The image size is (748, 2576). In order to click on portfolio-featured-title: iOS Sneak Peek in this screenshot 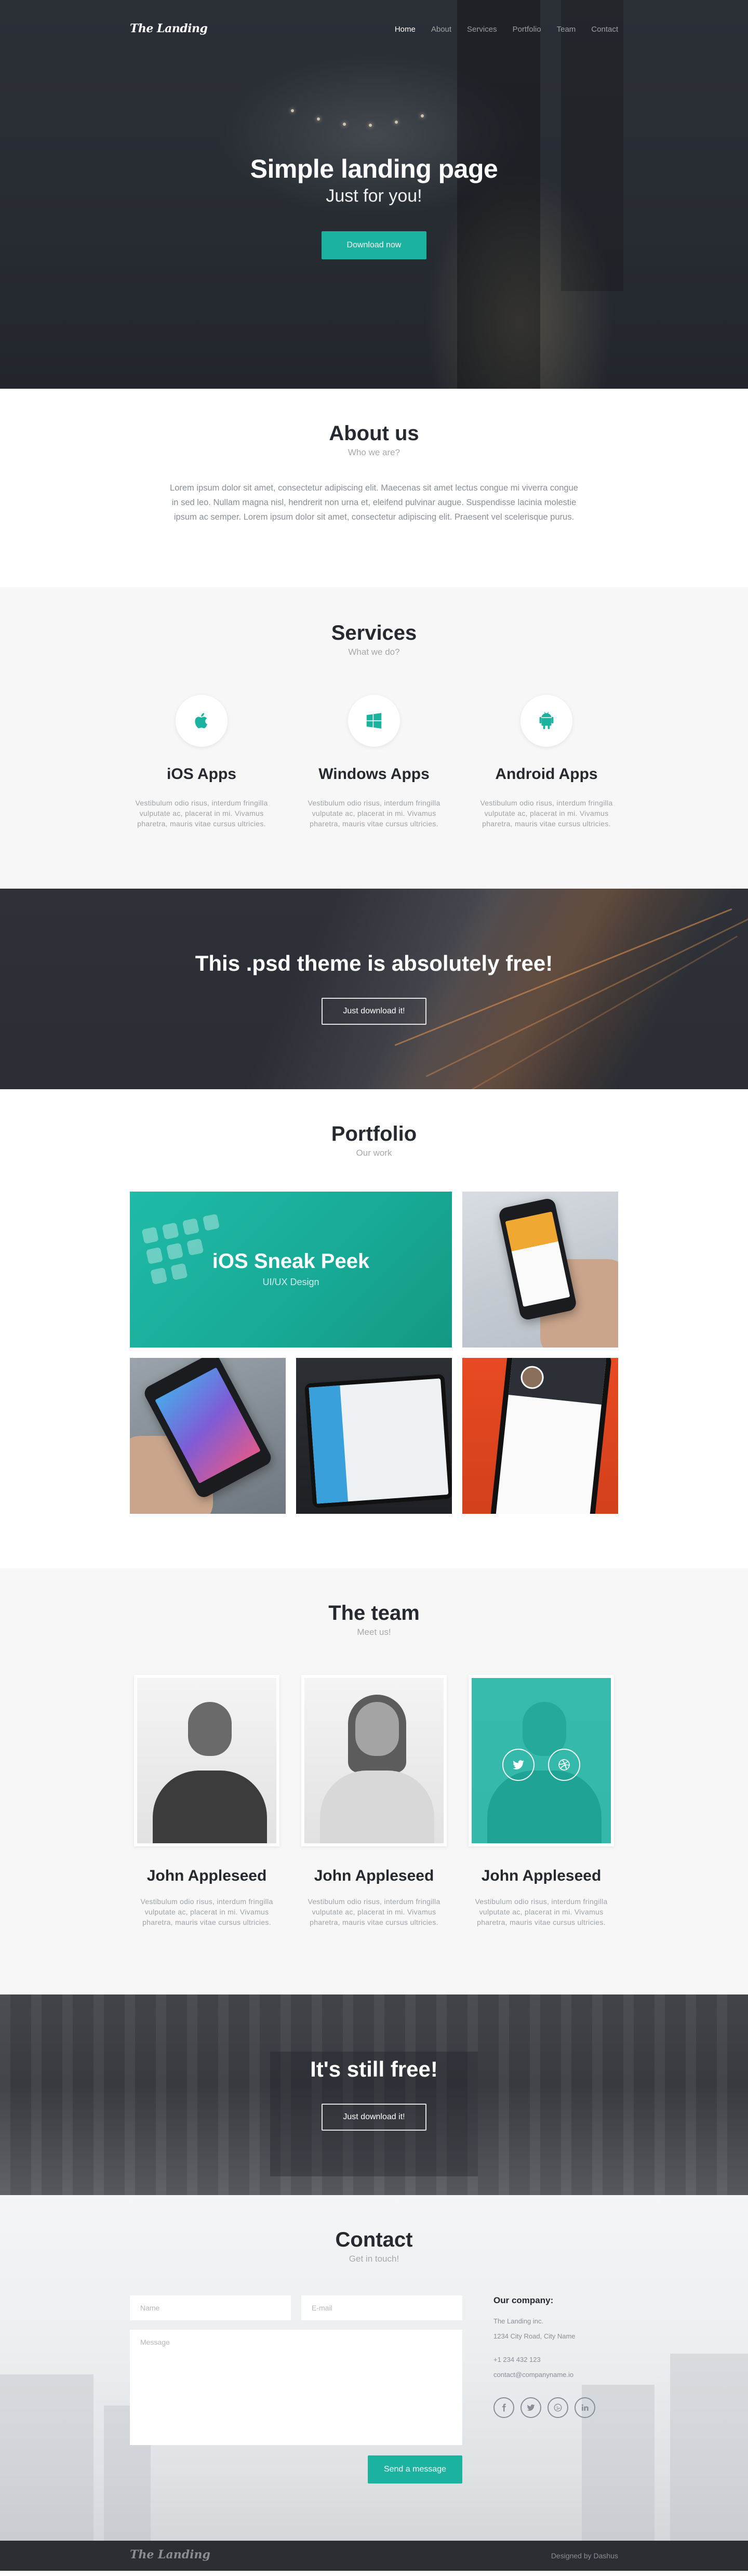, I will do `click(291, 1261)`.